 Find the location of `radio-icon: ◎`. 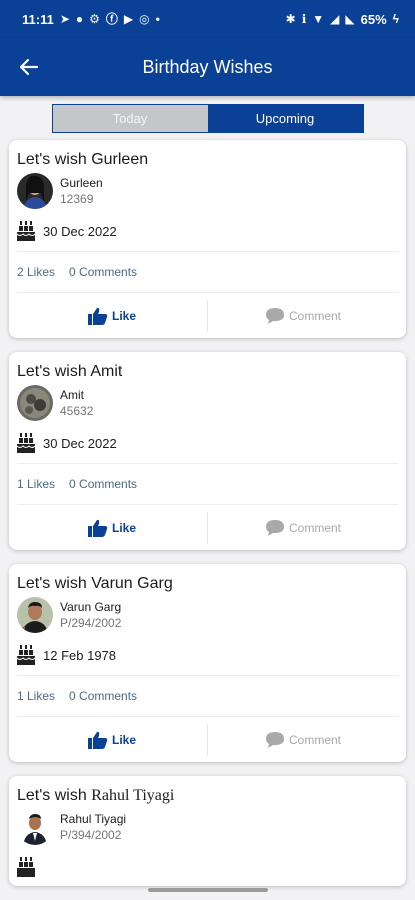

radio-icon: ◎ is located at coordinates (144, 19).